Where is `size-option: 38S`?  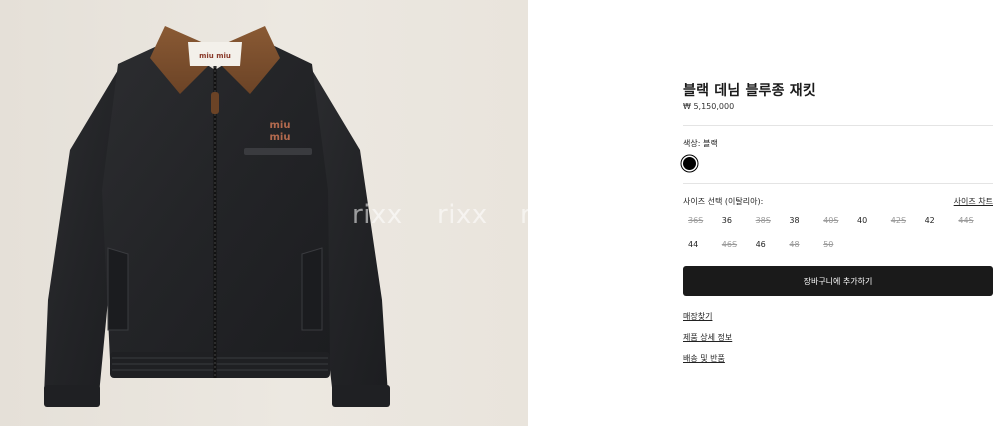 size-option: 38S is located at coordinates (768, 221).